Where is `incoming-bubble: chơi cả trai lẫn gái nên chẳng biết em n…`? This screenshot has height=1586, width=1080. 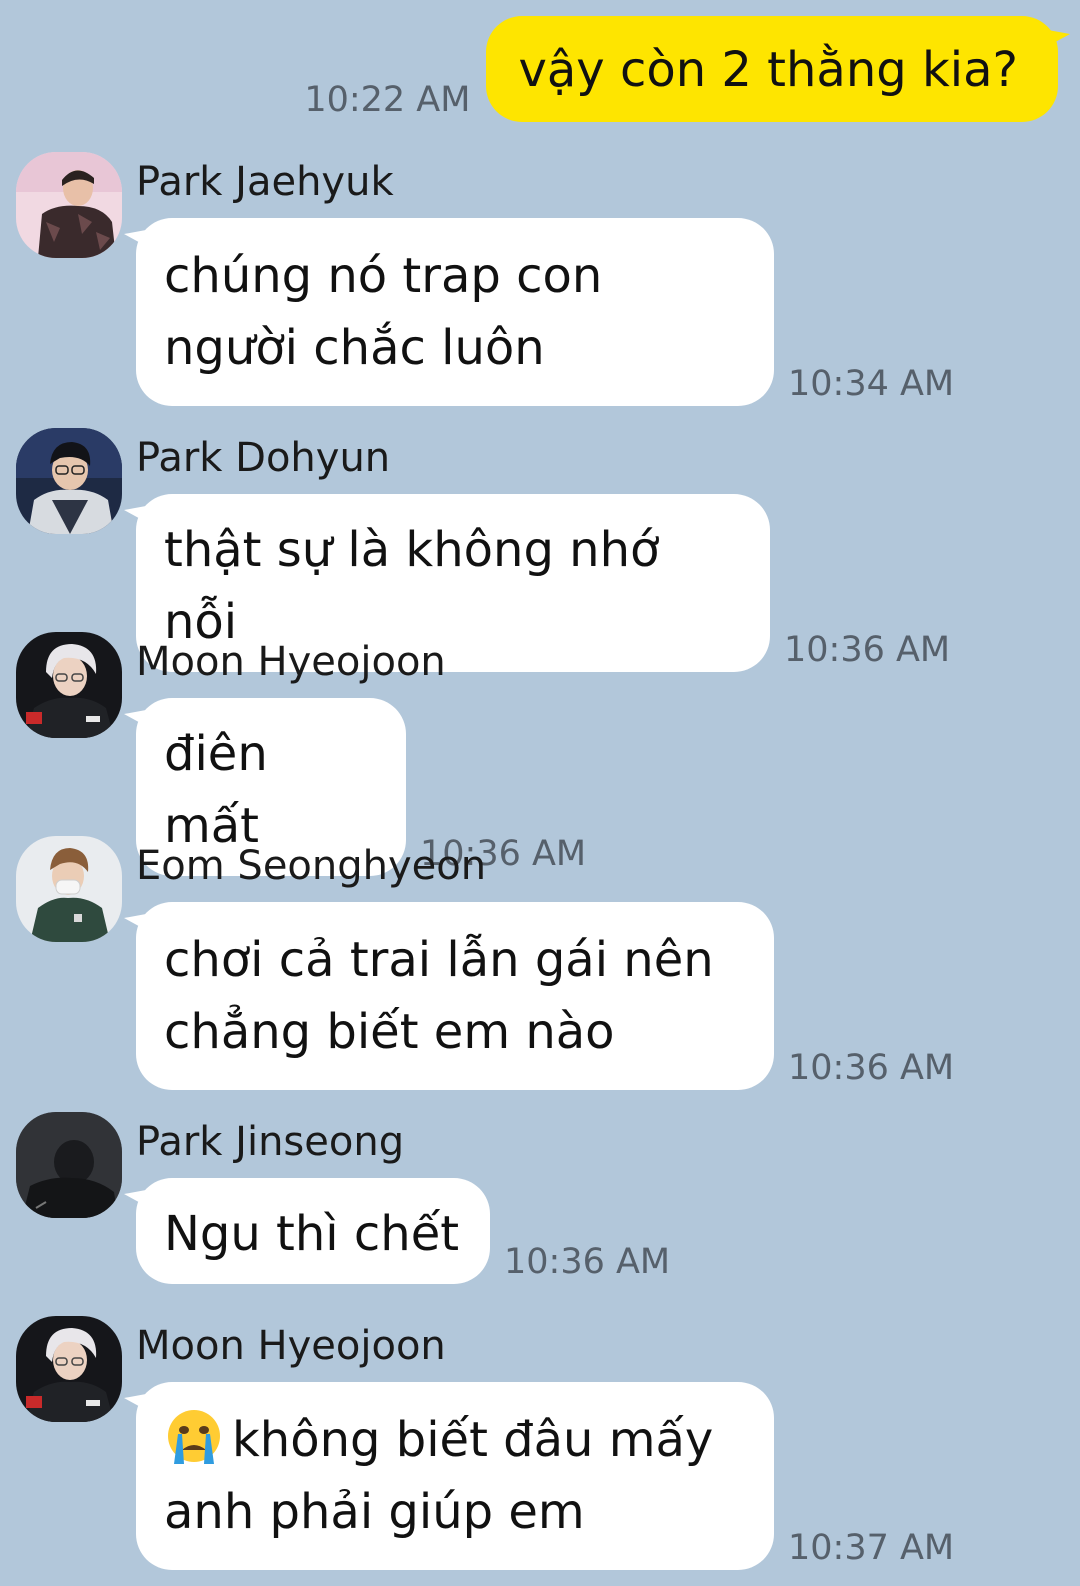
incoming-bubble: chơi cả trai lẫn gái nên chẳng biết em n… is located at coordinates (449, 996).